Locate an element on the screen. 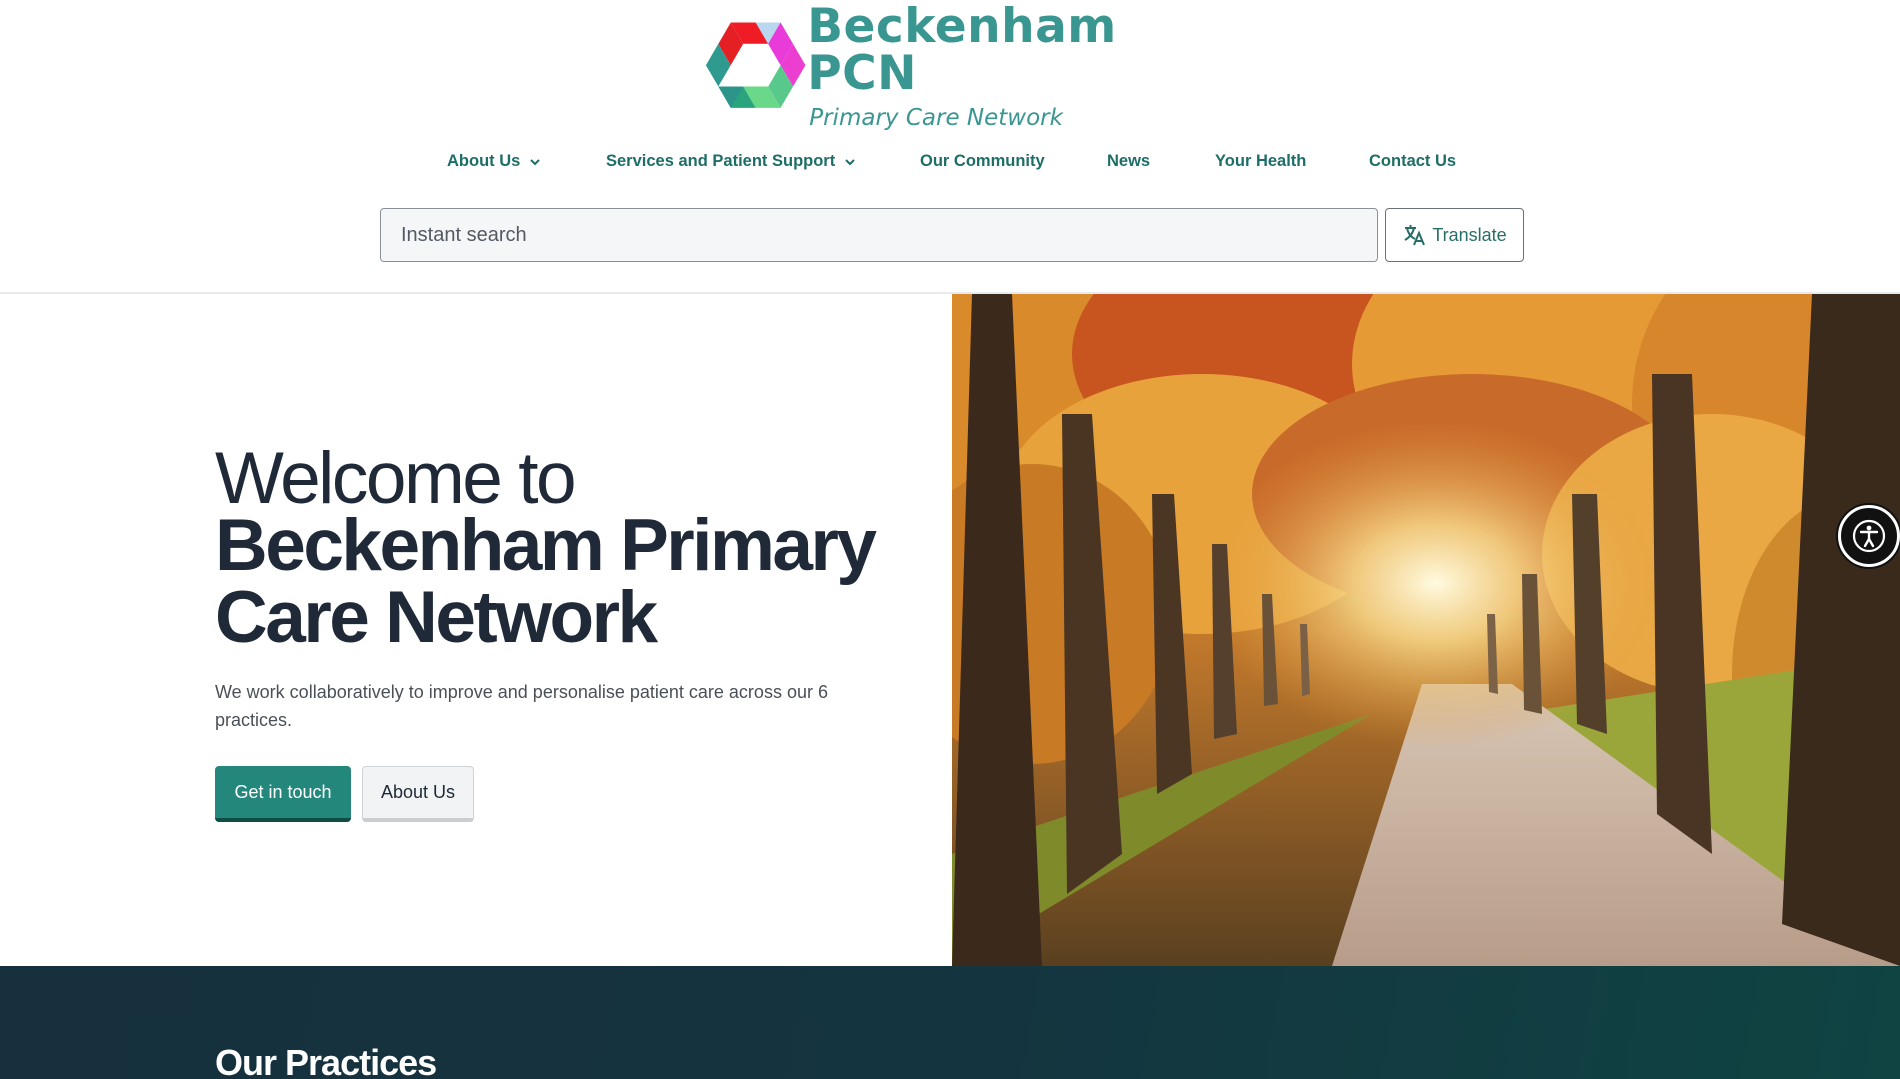 Image resolution: width=1900 pixels, height=1079 pixels. translate-button: Translate is located at coordinates (1454, 235).